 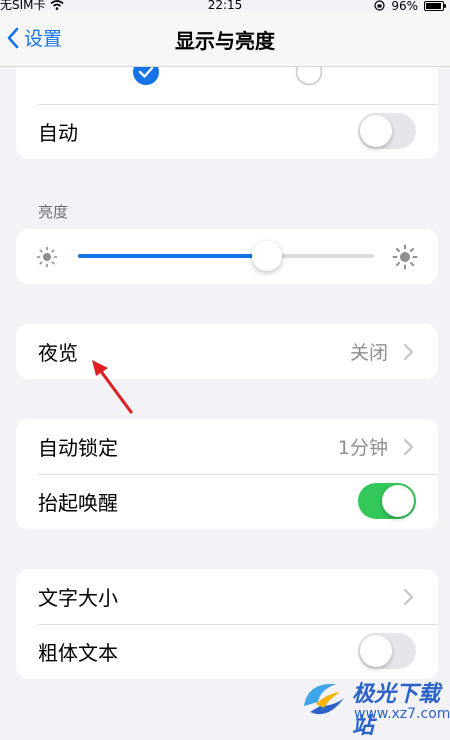 What do you see at coordinates (78, 653) in the screenshot?
I see `bold-text-label: 粗体文本` at bounding box center [78, 653].